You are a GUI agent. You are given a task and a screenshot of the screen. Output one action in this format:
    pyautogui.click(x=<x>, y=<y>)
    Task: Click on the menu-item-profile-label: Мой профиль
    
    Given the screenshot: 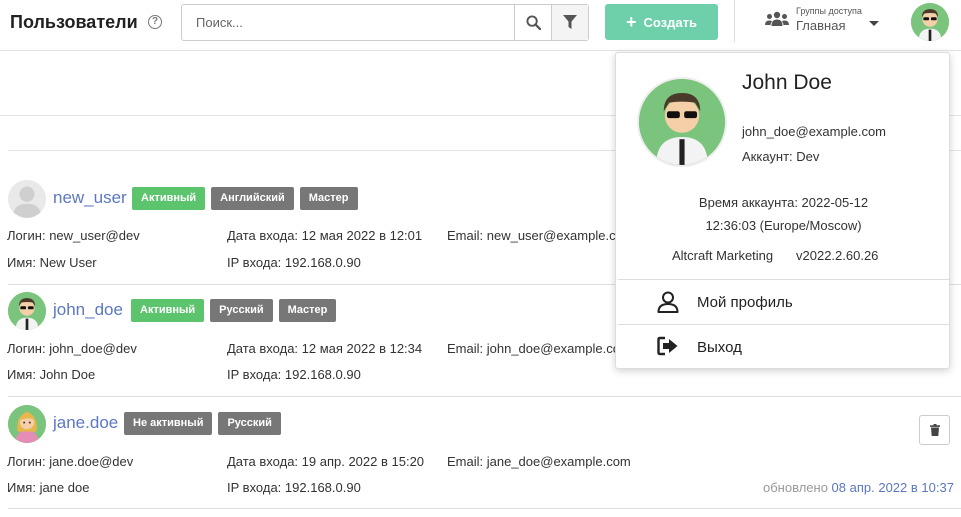 What is the action you would take?
    pyautogui.click(x=745, y=302)
    